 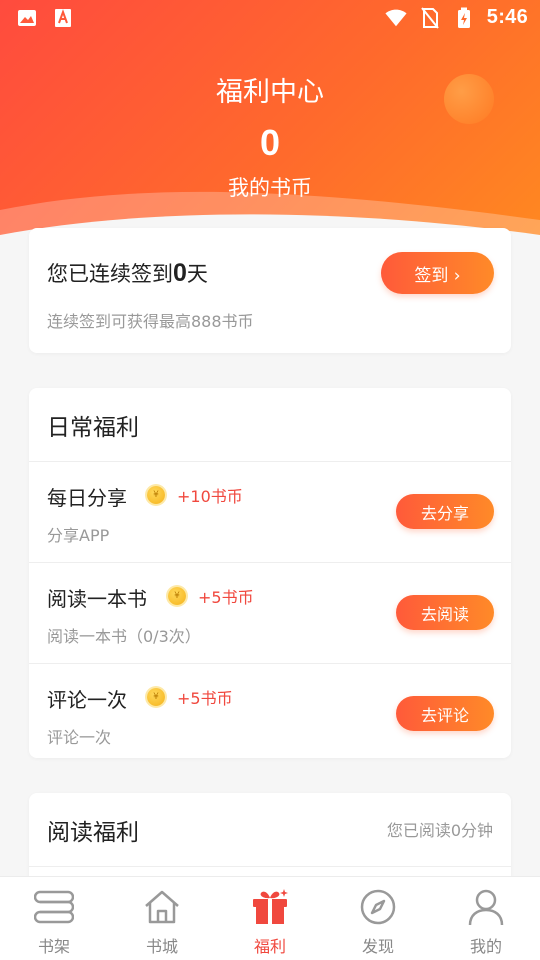 I want to click on tab-label: 书架, so click(x=53, y=946).